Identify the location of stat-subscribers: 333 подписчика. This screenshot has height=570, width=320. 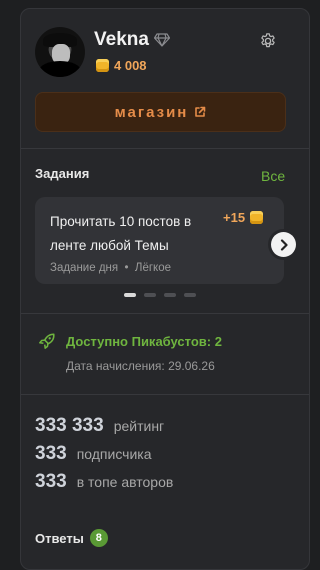
(93, 454).